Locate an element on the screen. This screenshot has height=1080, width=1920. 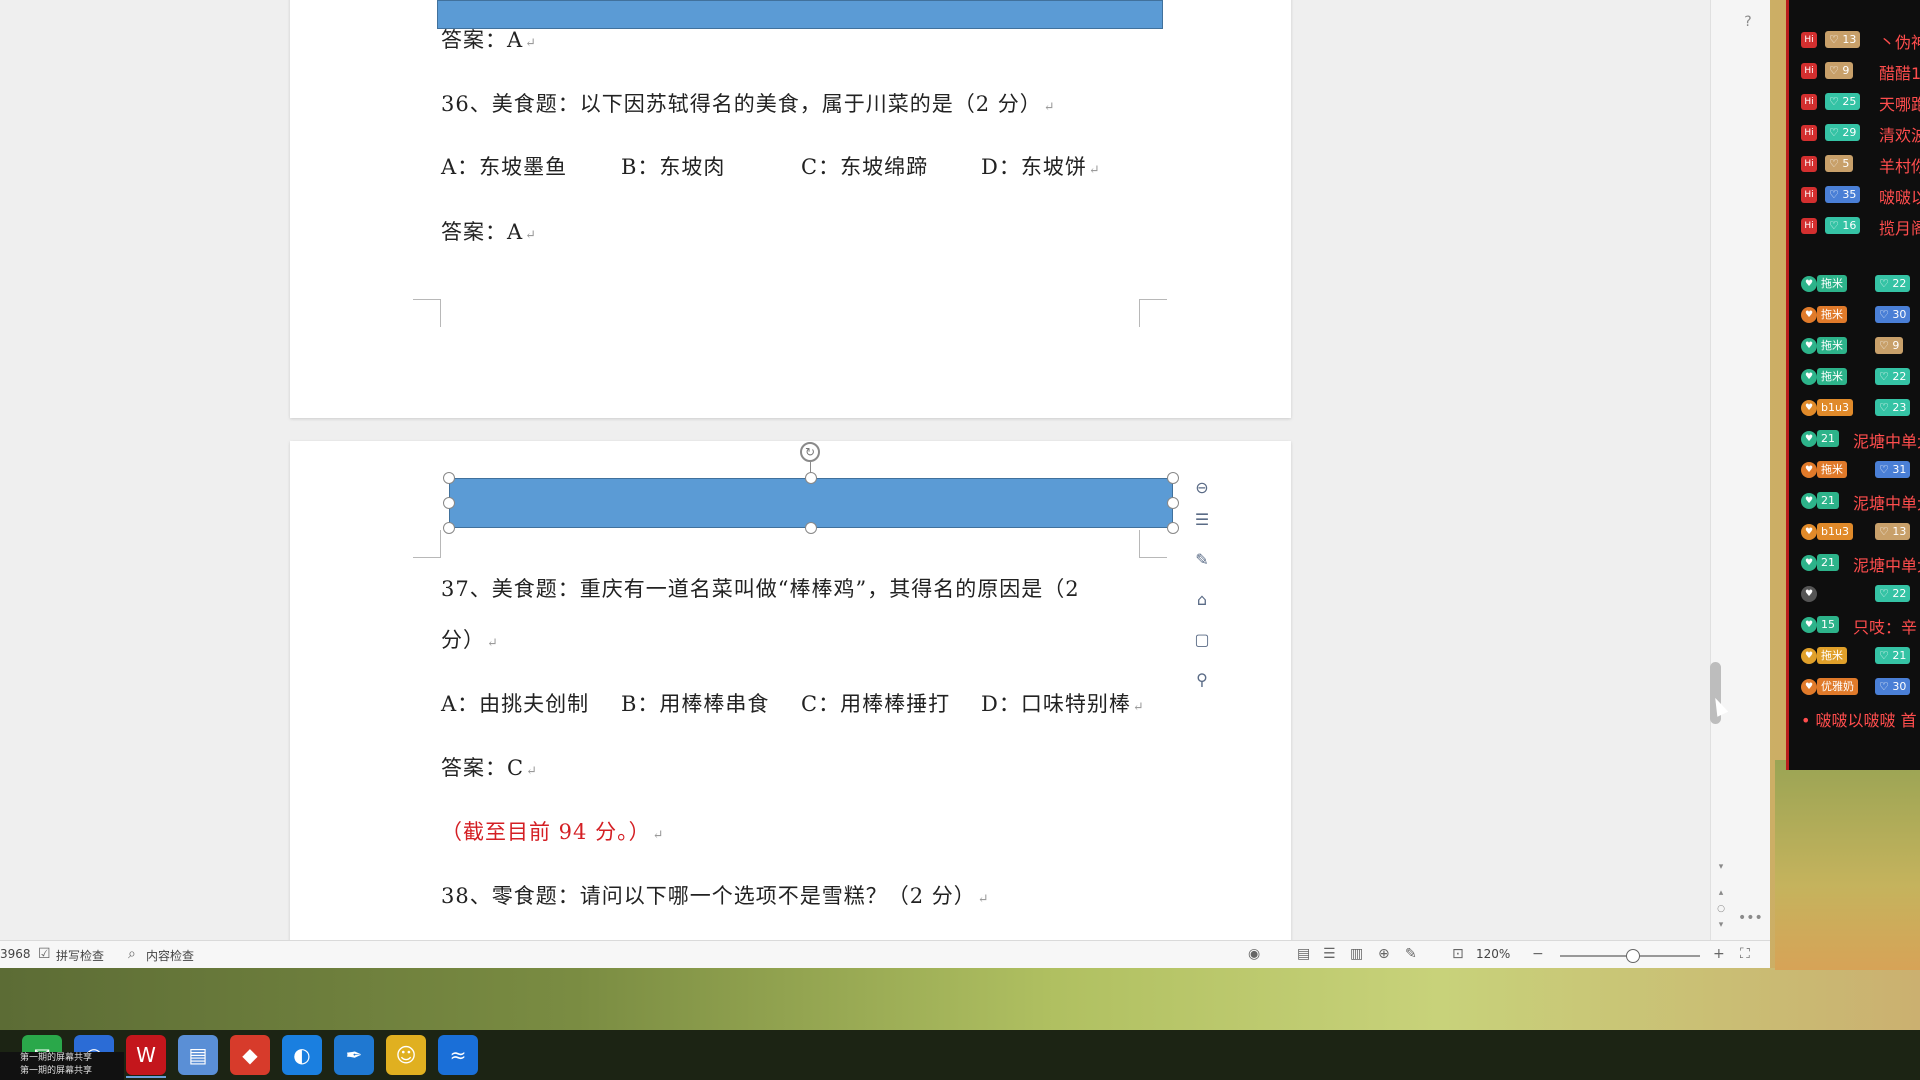
outline-pen-icon: ✎ is located at coordinates (1202, 560).